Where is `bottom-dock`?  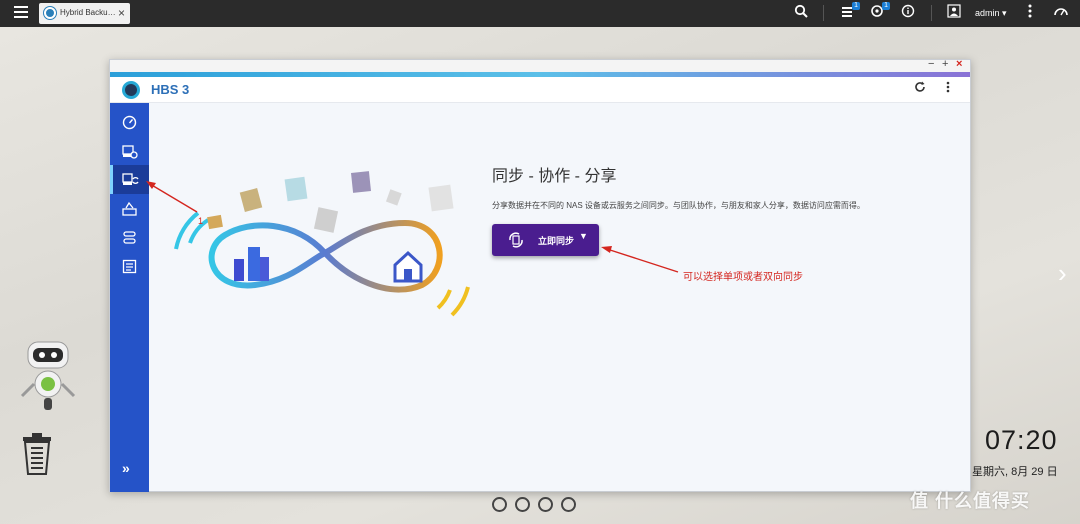 bottom-dock is located at coordinates (538, 506).